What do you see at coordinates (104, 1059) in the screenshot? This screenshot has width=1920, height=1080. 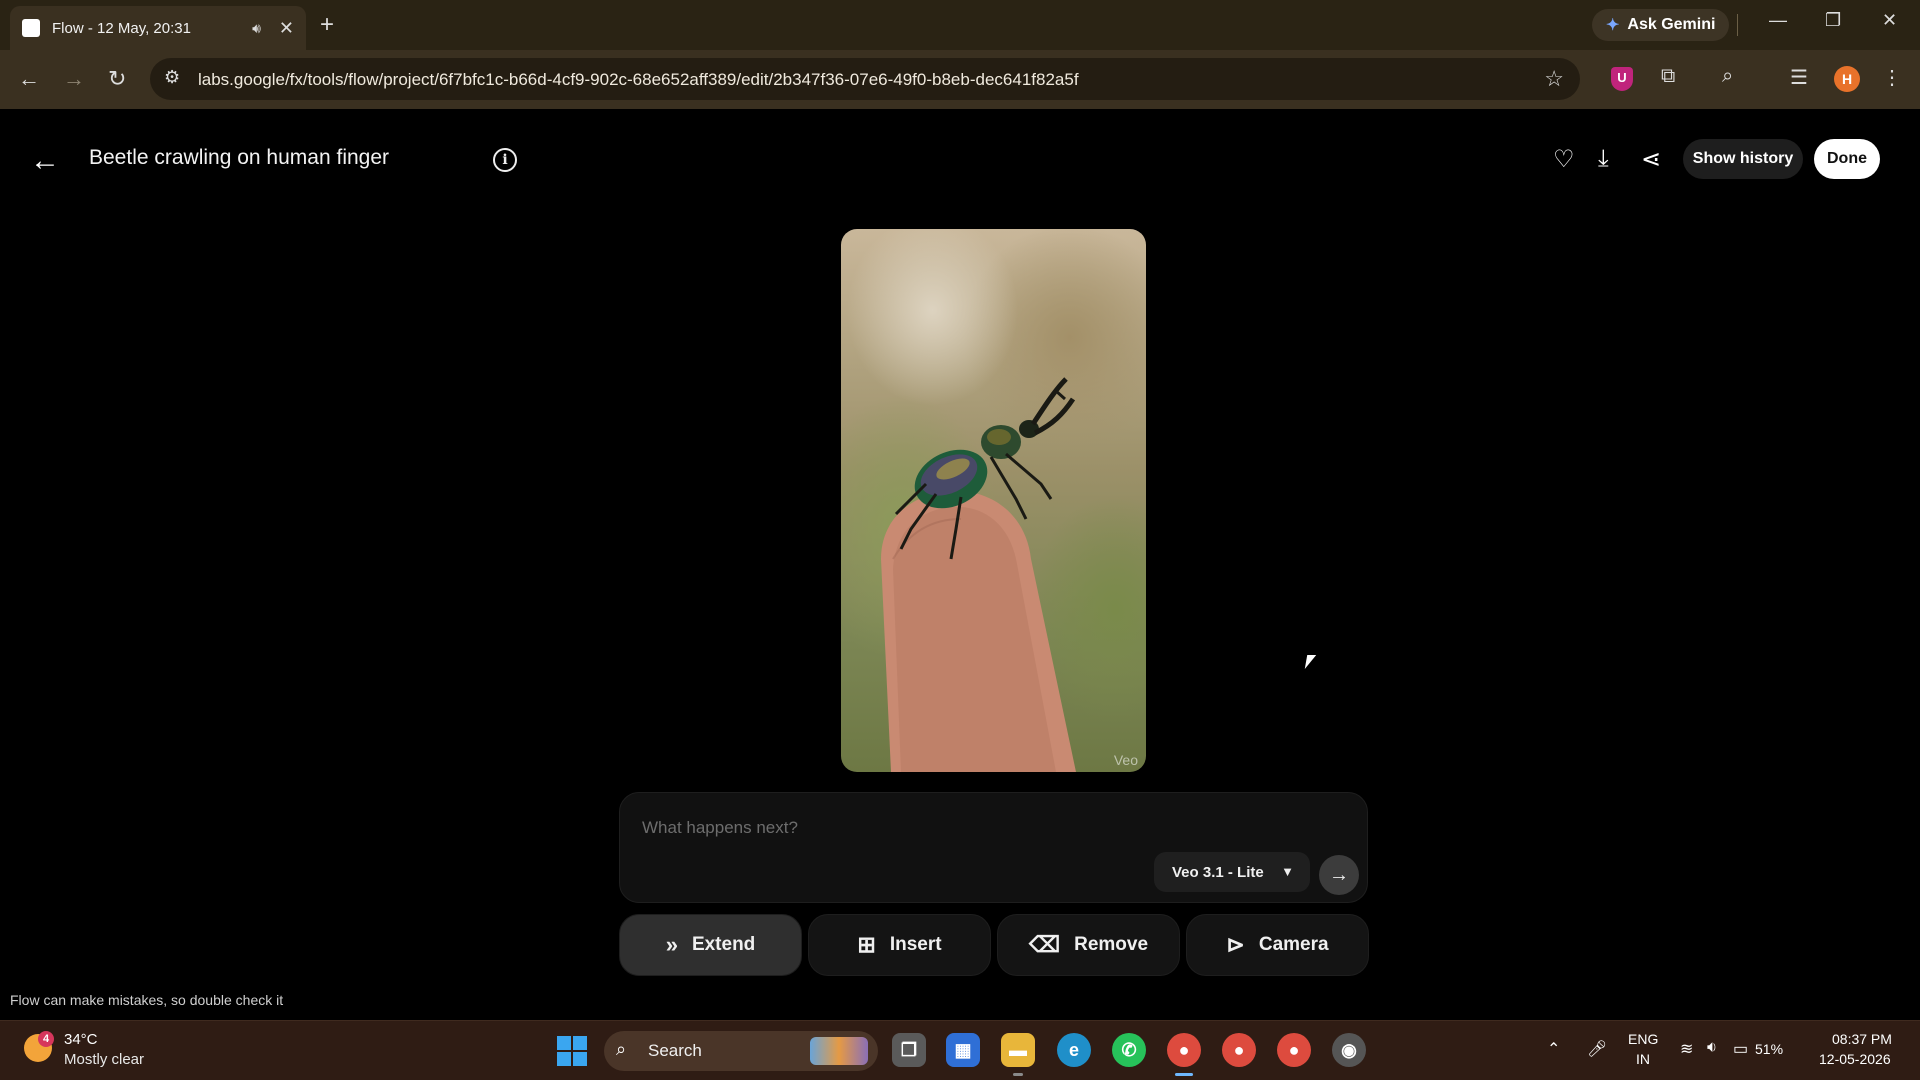 I see `weather-condition: Mostly clear` at bounding box center [104, 1059].